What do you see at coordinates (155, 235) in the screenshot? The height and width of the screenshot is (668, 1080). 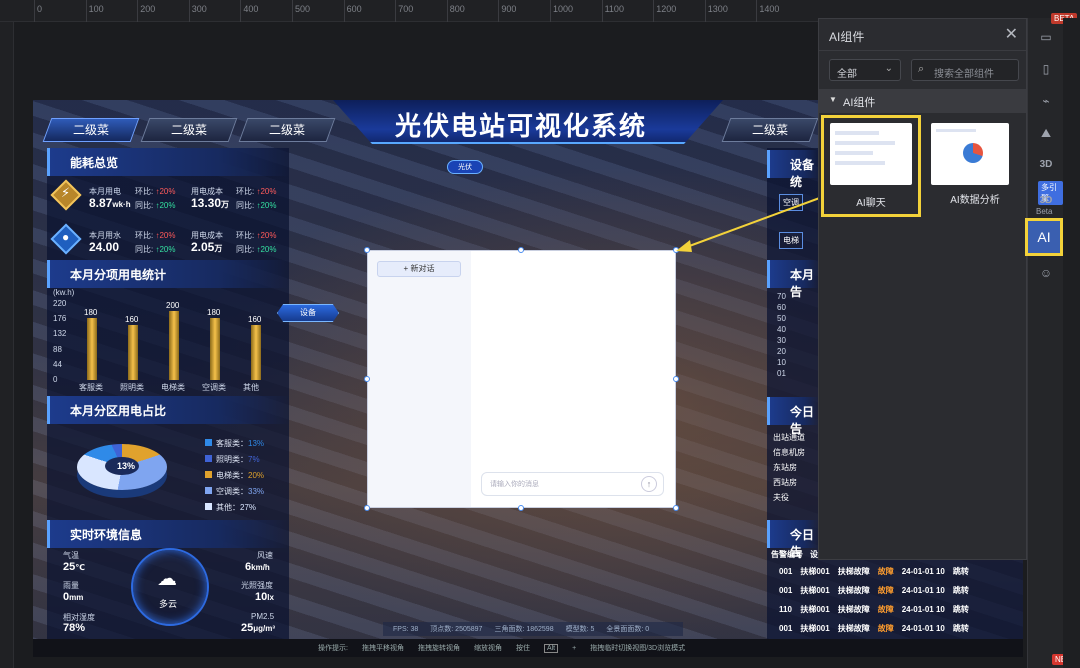 I see `water-ring: 环比: ↑20%` at bounding box center [155, 235].